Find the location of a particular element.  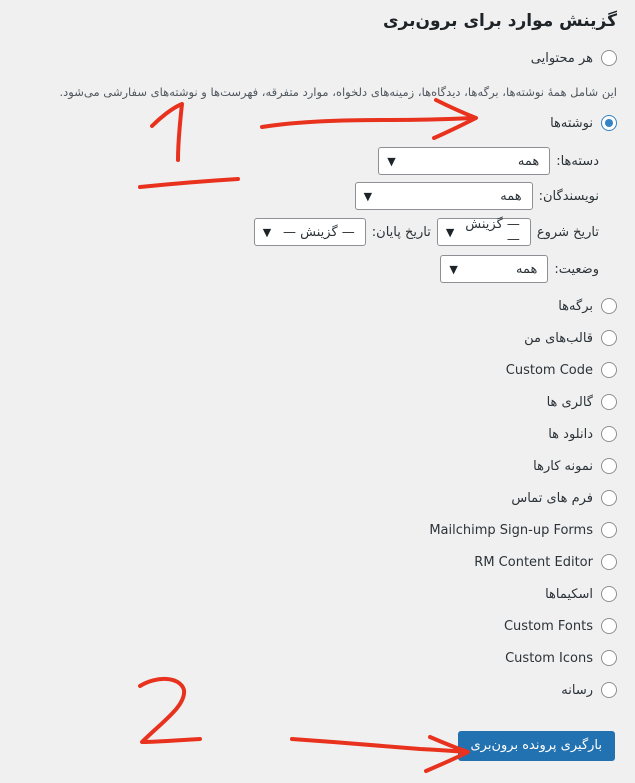

option-posts: نوشته‌ها is located at coordinates (583, 123).